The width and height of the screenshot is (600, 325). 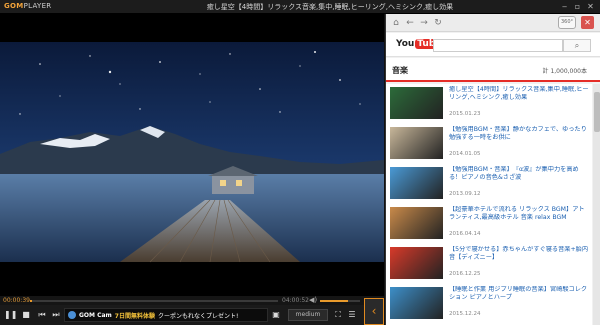 What do you see at coordinates (308, 315) in the screenshot?
I see `quality-selector: medium` at bounding box center [308, 315].